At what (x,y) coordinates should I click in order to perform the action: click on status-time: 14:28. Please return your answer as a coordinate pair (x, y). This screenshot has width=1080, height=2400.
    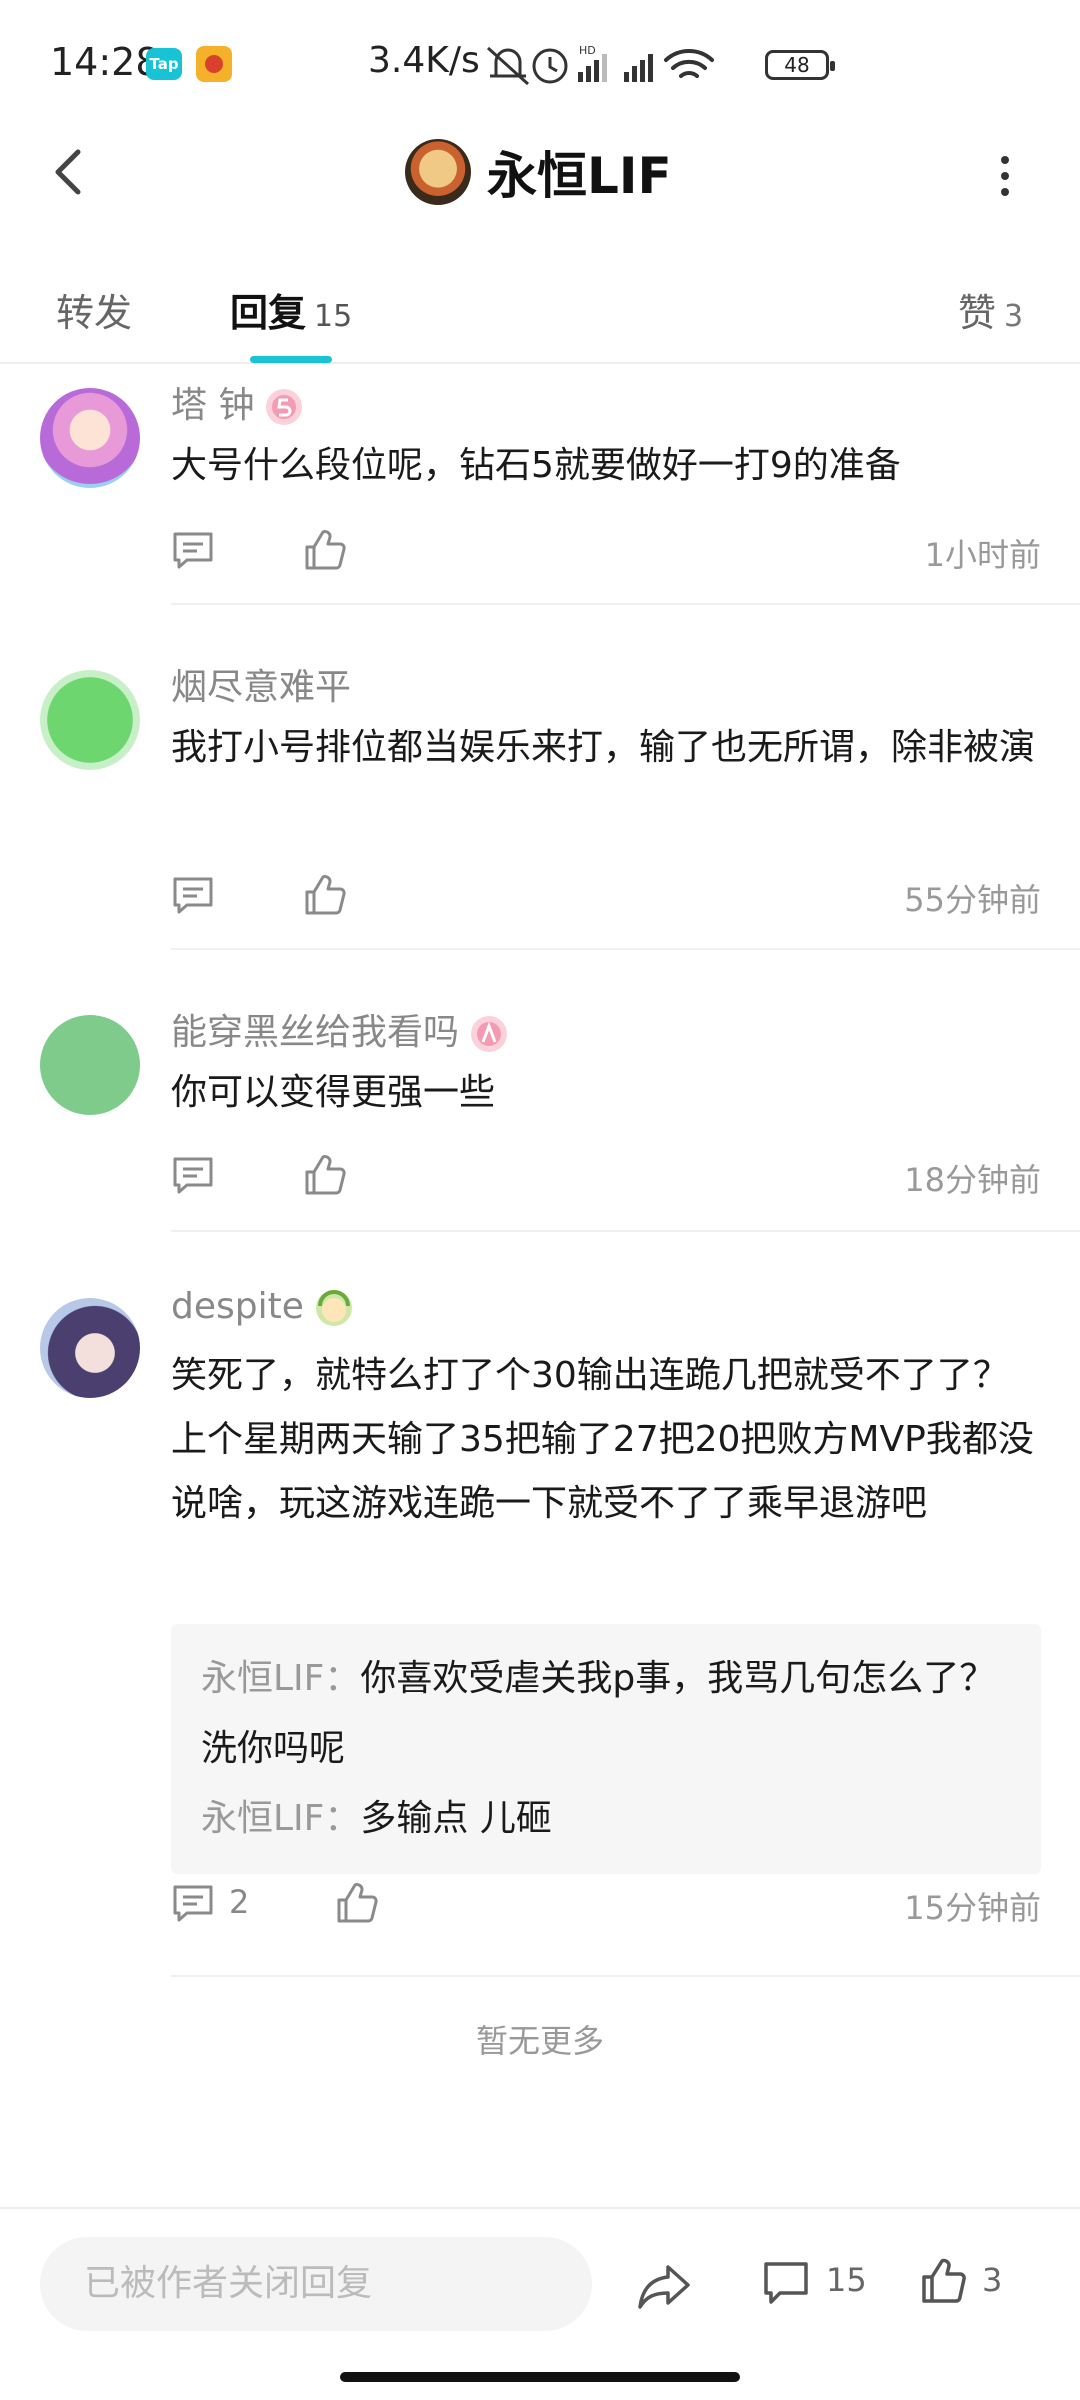
    Looking at the image, I should click on (105, 62).